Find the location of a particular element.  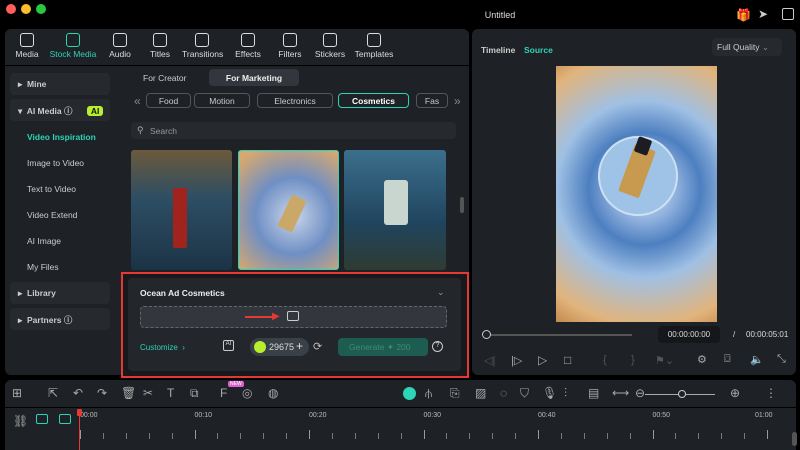

previous-frame-icon: ◁| is located at coordinates (489, 360).